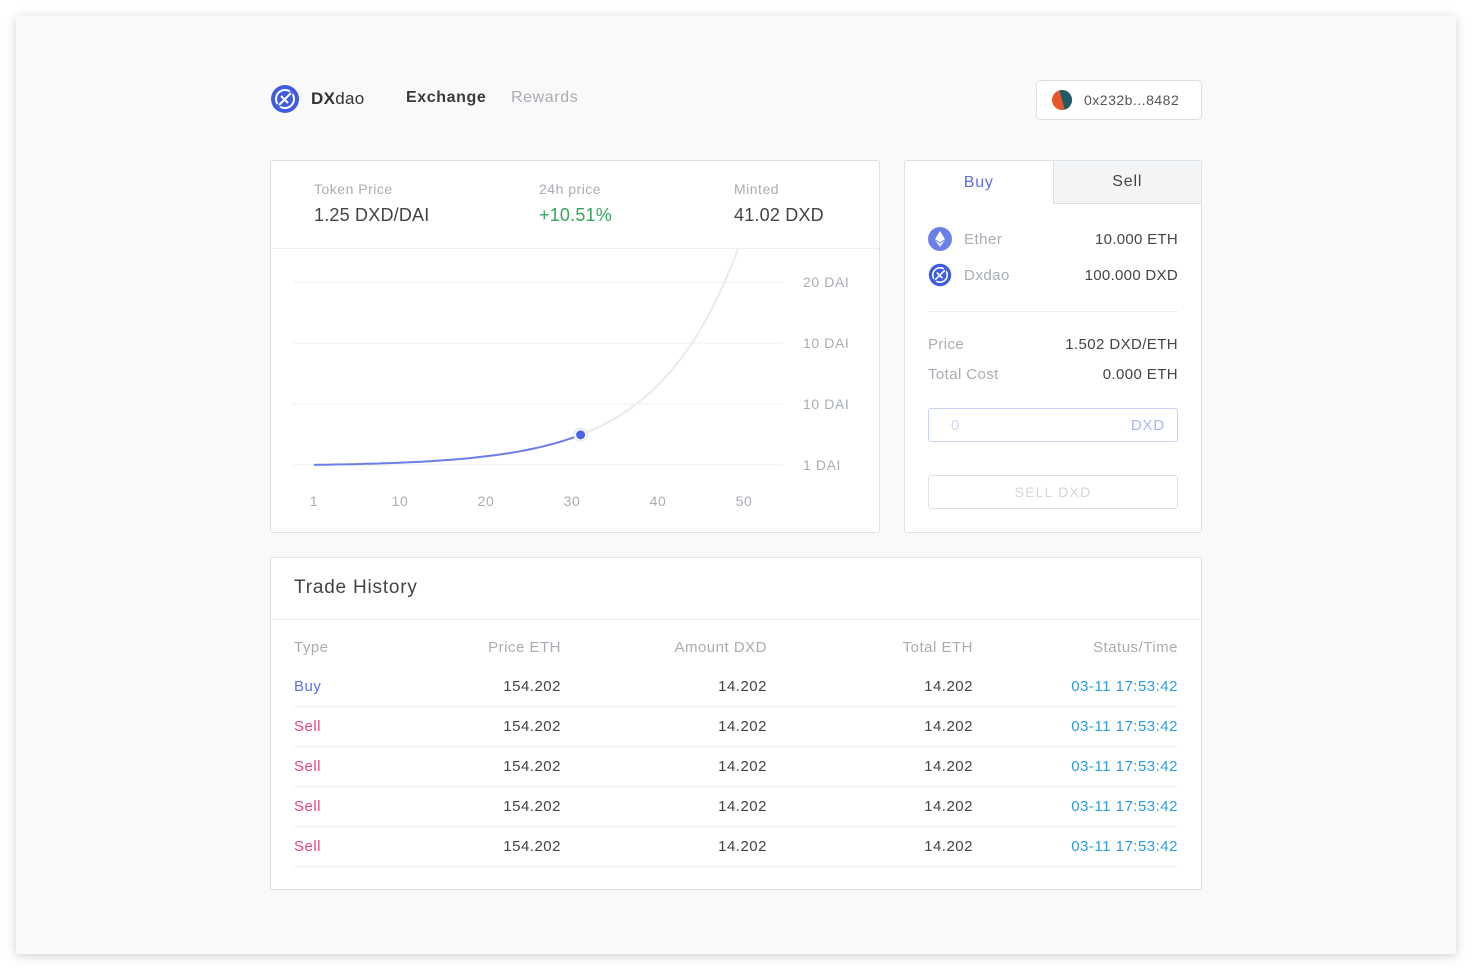  Describe the element at coordinates (1147, 425) in the screenshot. I see `amount-unit-label: DXD` at that location.